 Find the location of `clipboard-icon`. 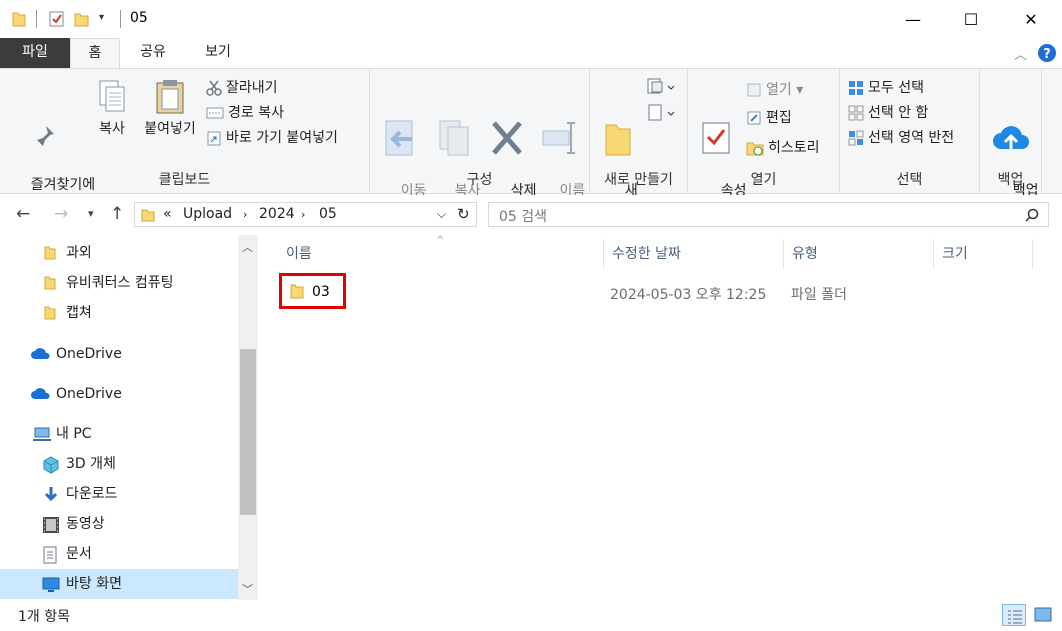

clipboard-icon is located at coordinates (170, 97).